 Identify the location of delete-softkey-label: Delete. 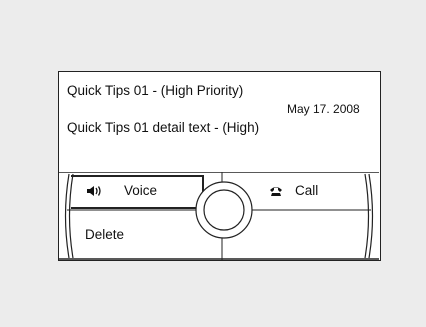
(105, 234).